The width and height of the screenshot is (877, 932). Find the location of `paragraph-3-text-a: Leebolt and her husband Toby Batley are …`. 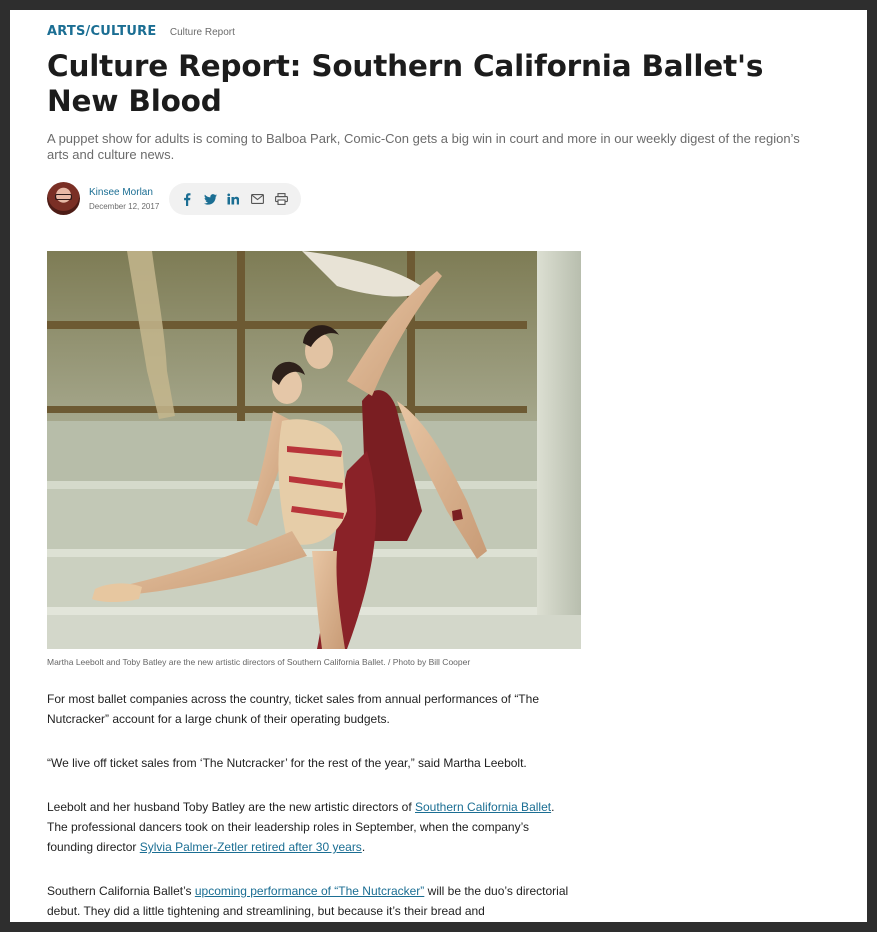

paragraph-3-text-a: Leebolt and her husband Toby Batley are … is located at coordinates (231, 807).